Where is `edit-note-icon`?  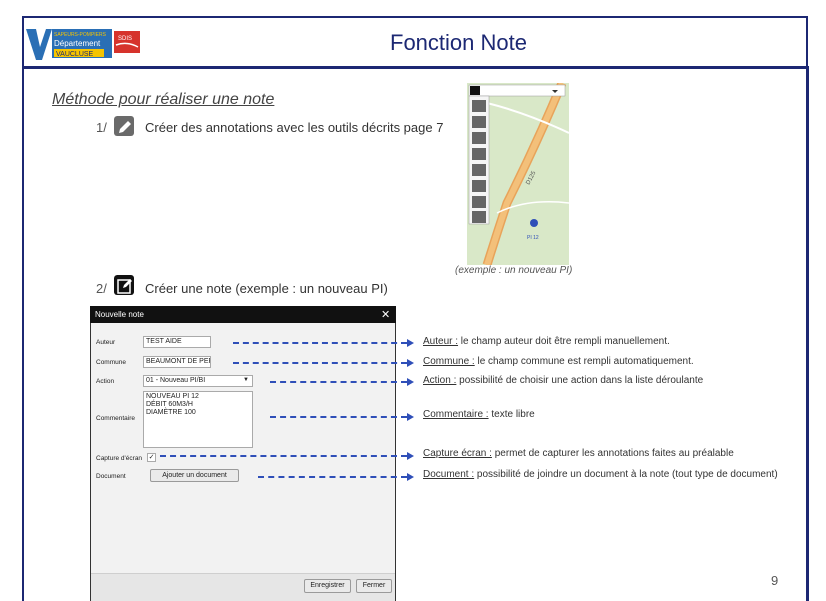
edit-note-icon is located at coordinates (124, 285).